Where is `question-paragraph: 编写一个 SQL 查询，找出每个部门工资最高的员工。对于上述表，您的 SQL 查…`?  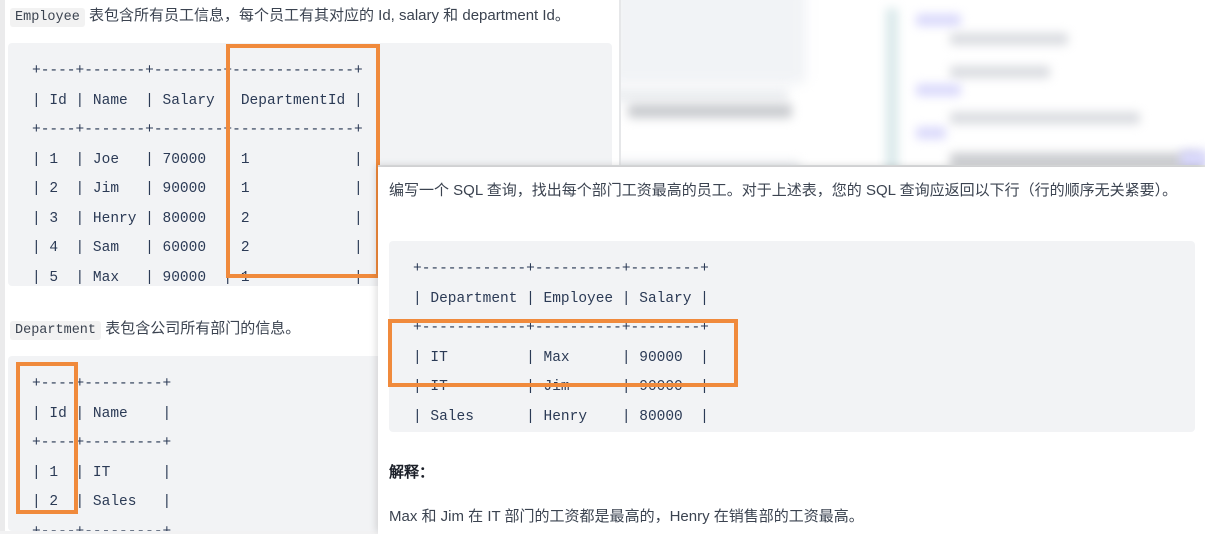
question-paragraph: 编写一个 SQL 查询，找出每个部门工资最高的员工。对于上述表，您的 SQL 查… is located at coordinates (783, 190).